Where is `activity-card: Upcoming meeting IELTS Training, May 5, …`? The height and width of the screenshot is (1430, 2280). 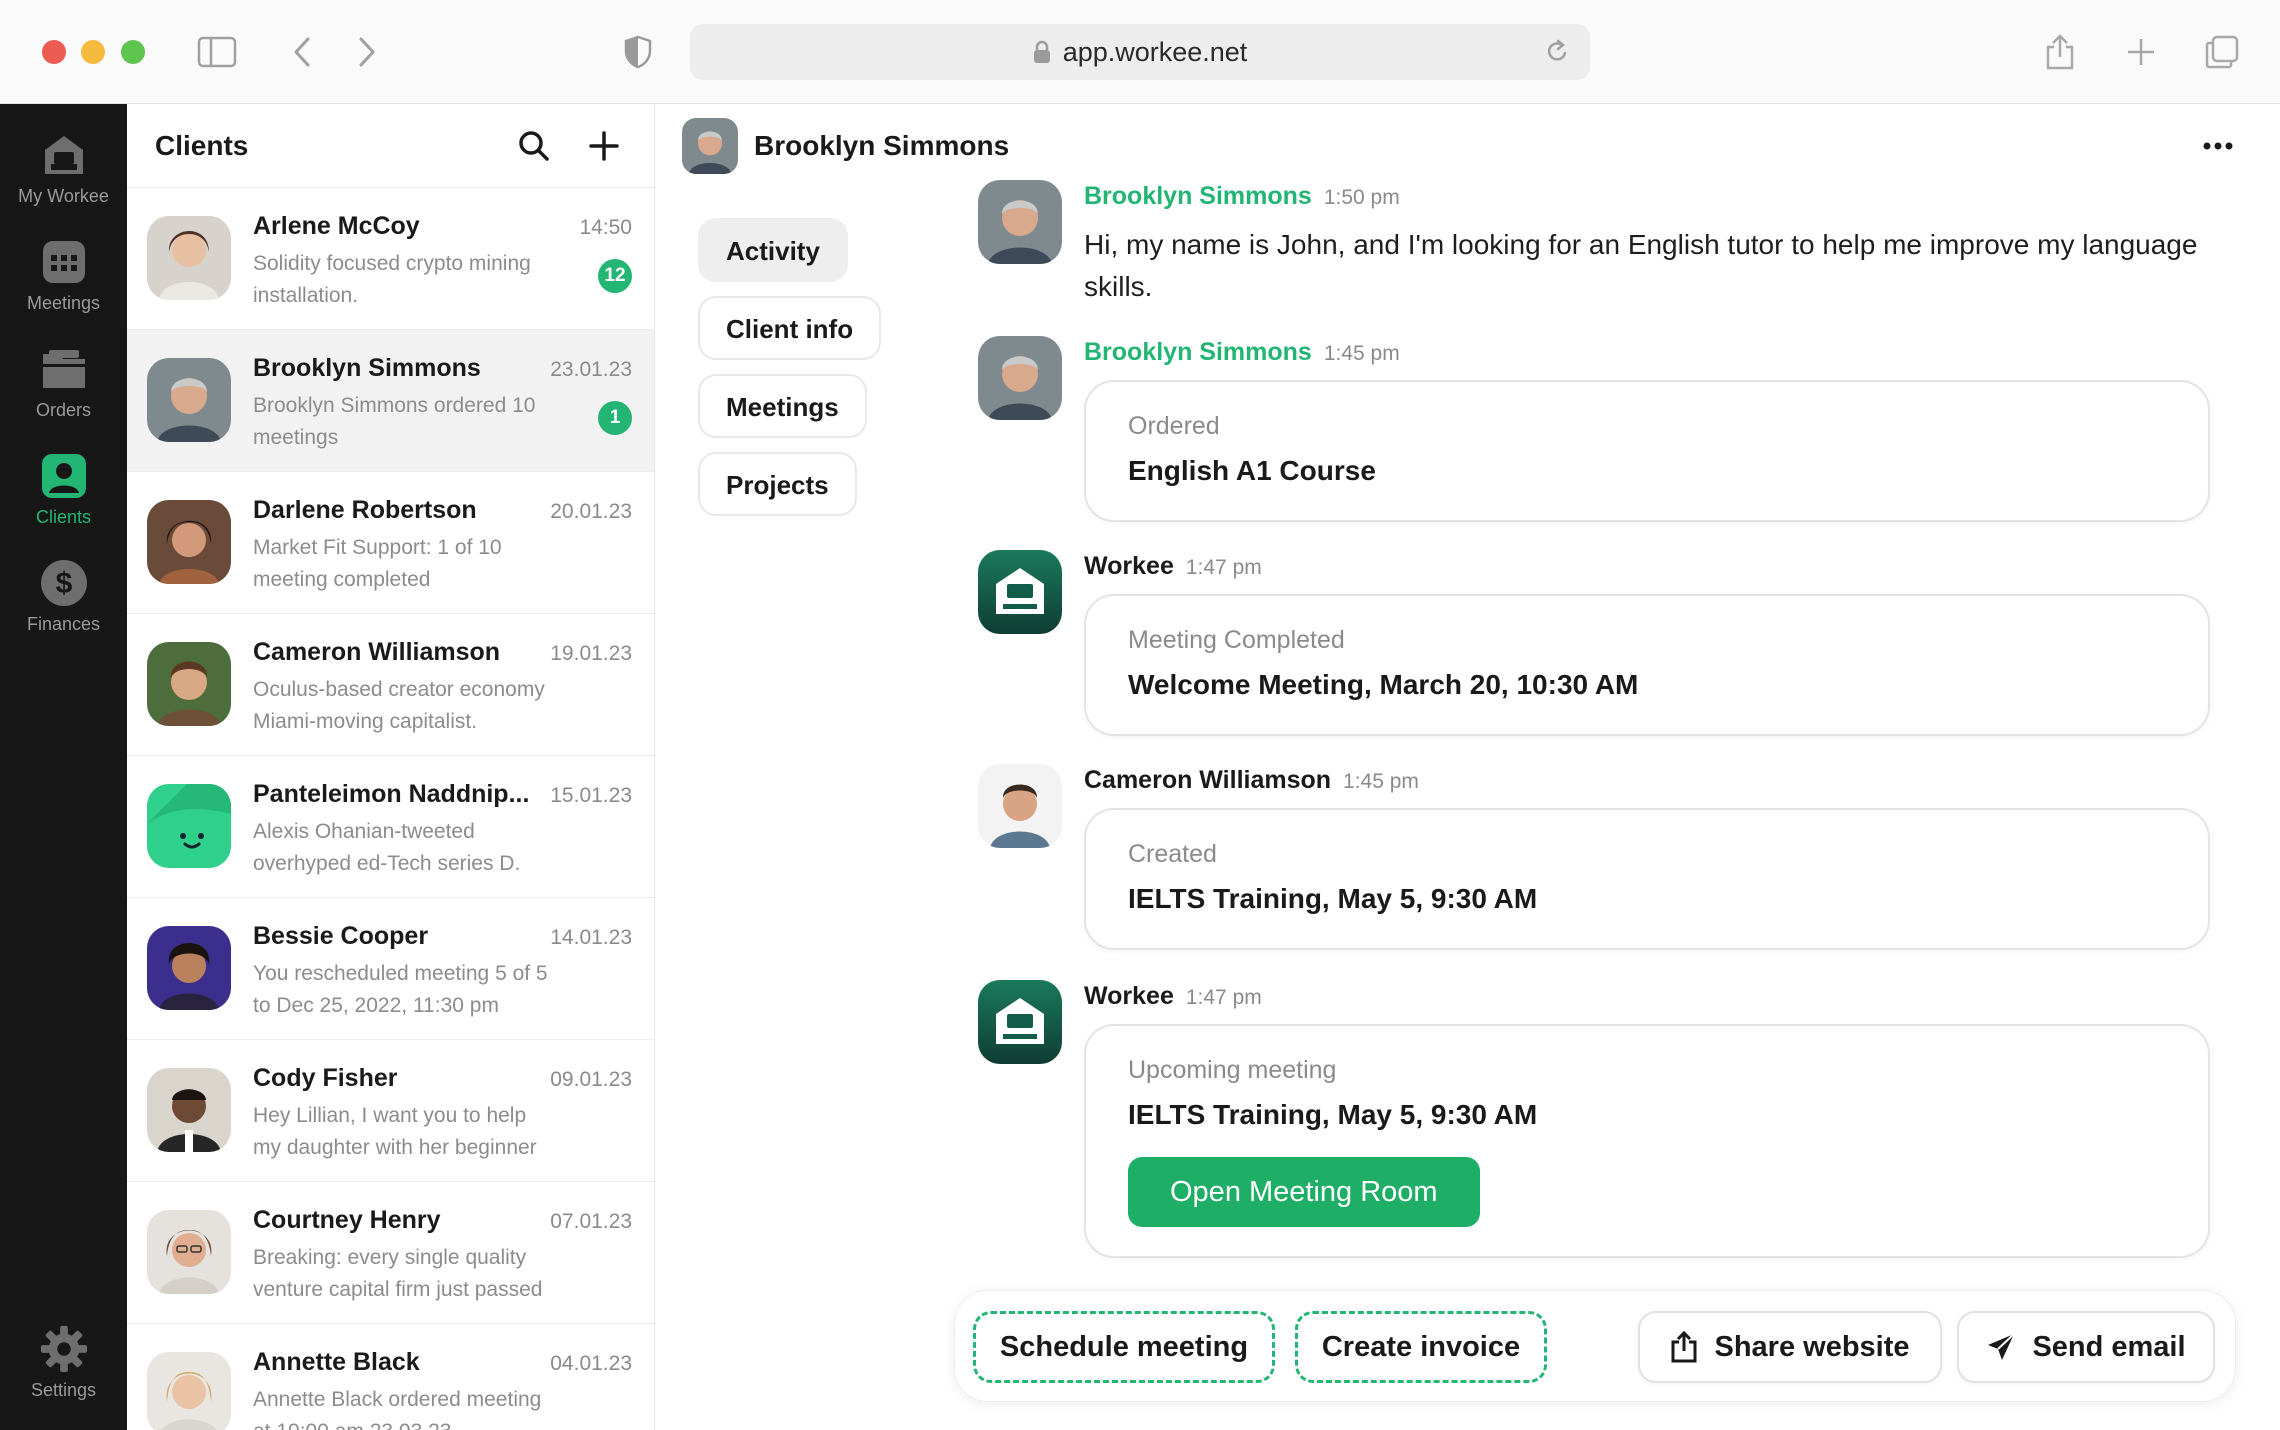 activity-card: Upcoming meeting IELTS Training, May 5, … is located at coordinates (1647, 1141).